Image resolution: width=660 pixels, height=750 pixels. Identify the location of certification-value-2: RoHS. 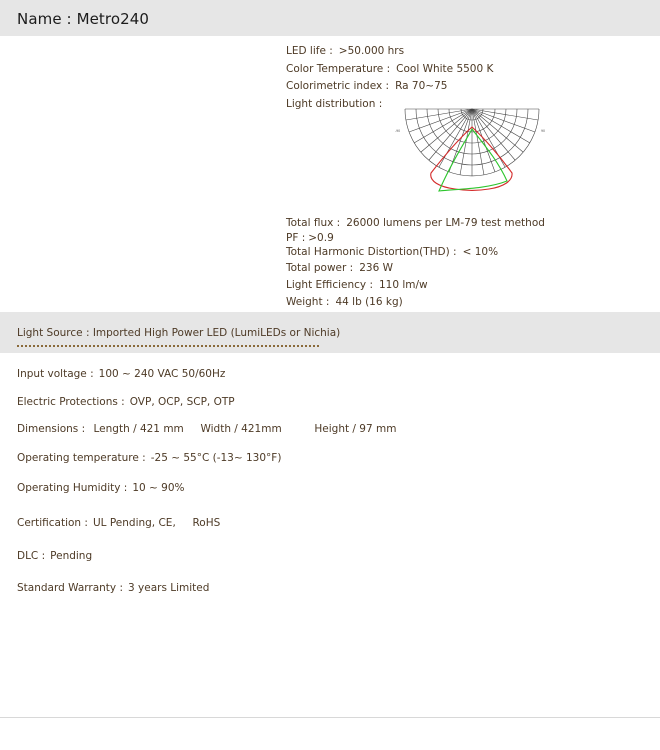
(206, 523).